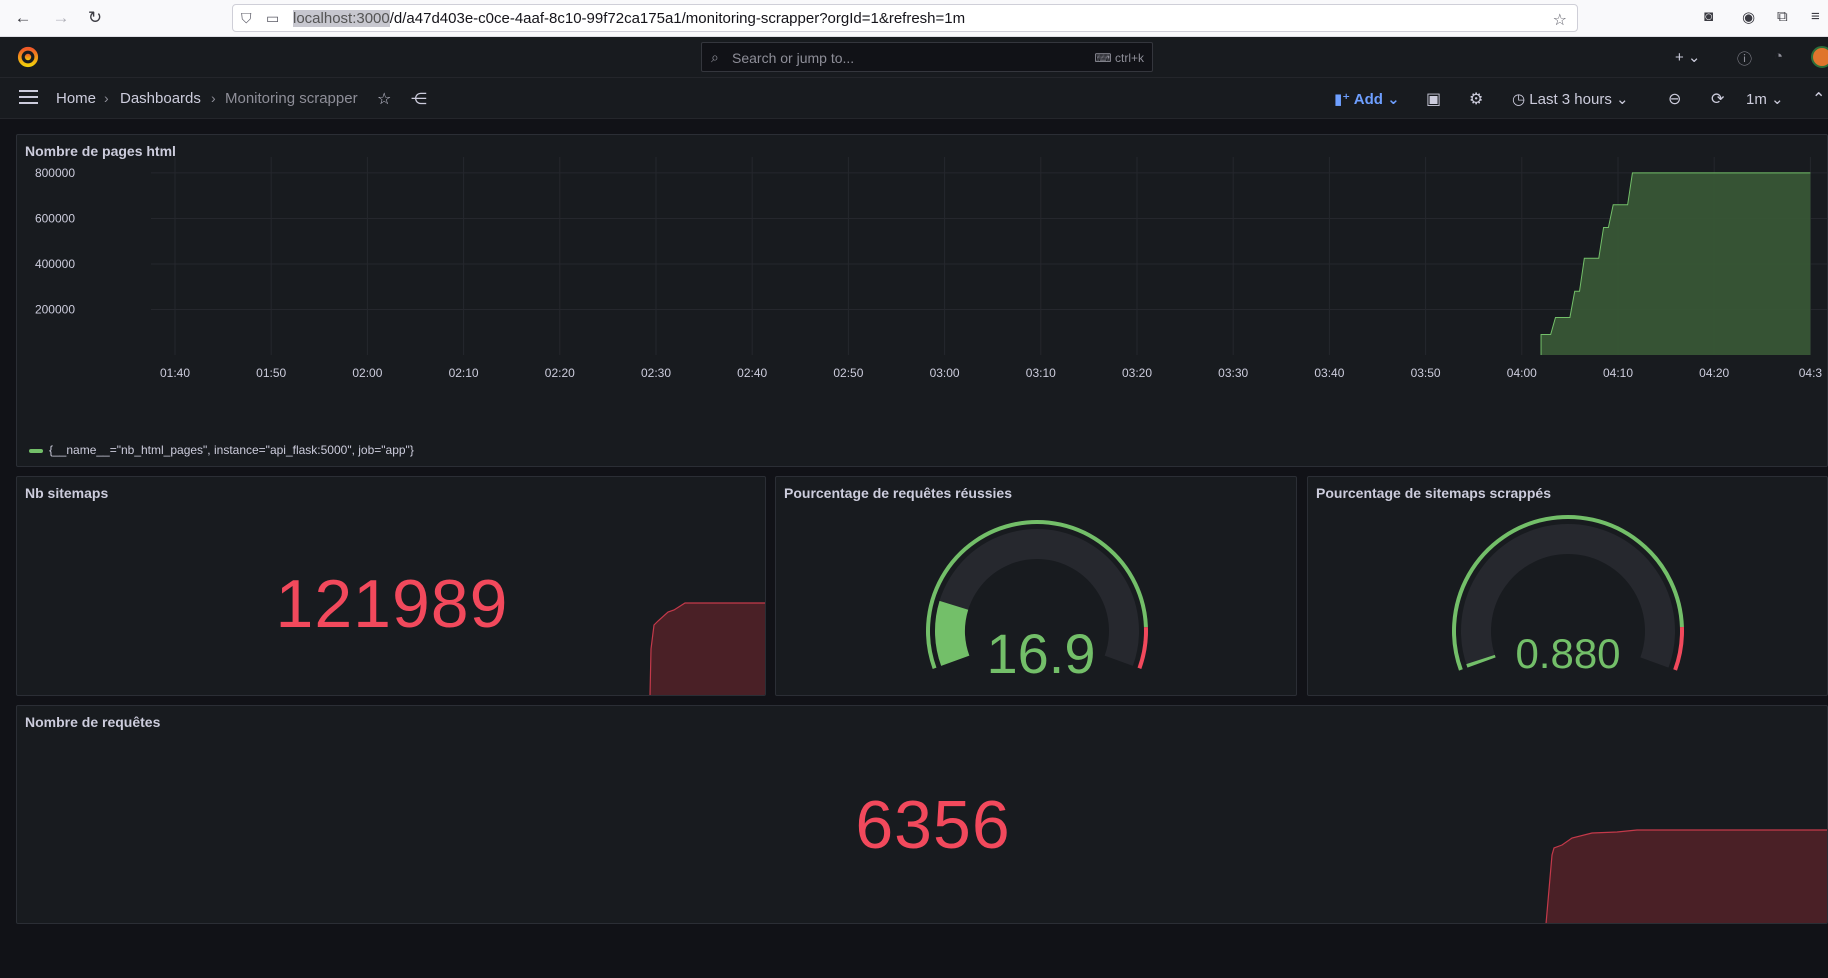 The width and height of the screenshot is (1828, 978). I want to click on x-tick-label: 04:00, so click(1522, 373).